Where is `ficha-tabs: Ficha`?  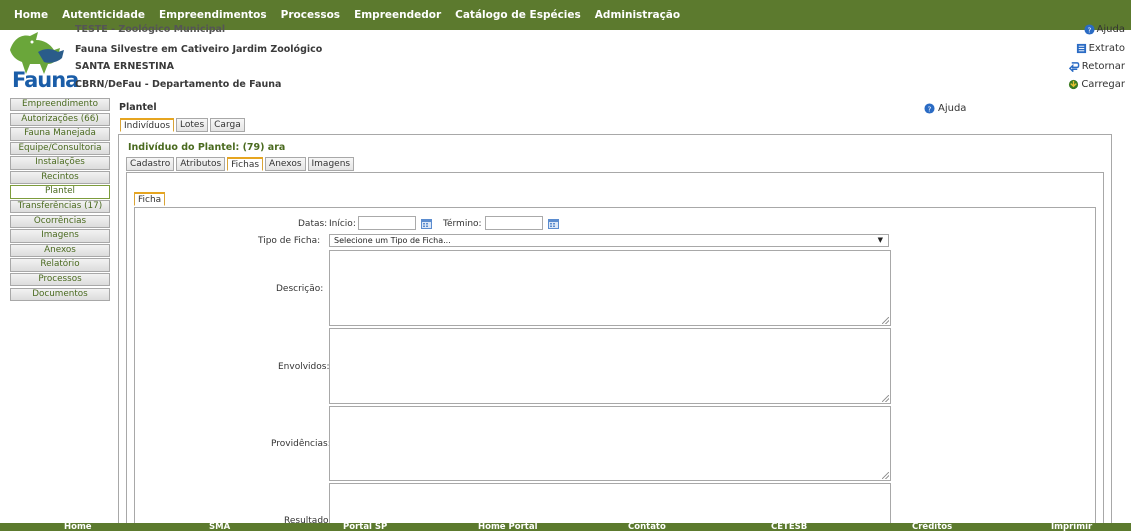
ficha-tabs: Ficha is located at coordinates (150, 199).